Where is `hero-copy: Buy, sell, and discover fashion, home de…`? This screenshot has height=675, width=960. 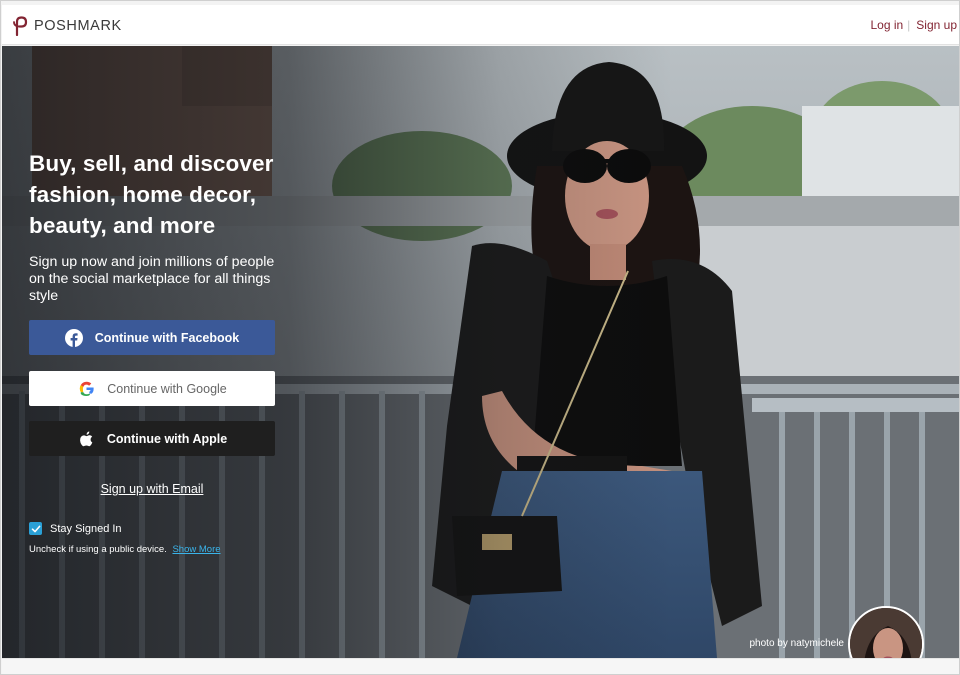
hero-copy: Buy, sell, and discover fashion, home de… is located at coordinates (159, 226).